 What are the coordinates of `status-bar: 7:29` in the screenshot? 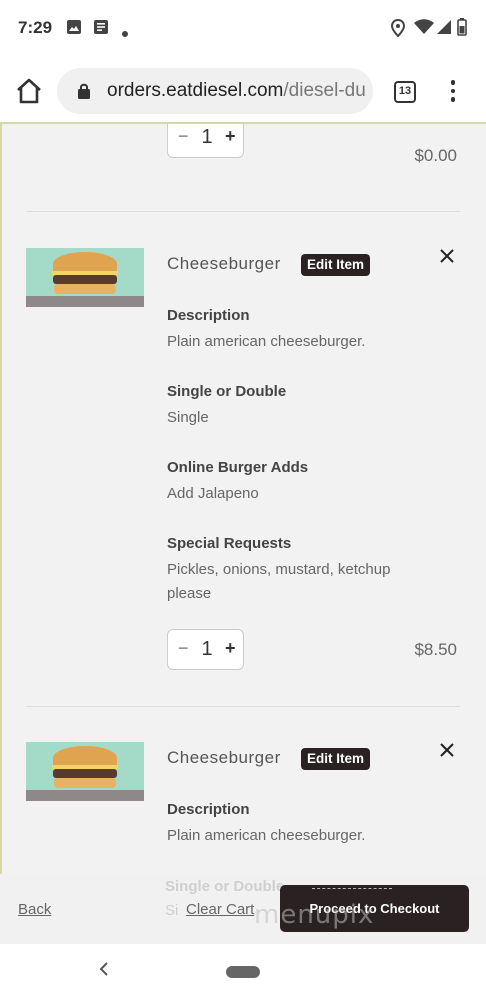 It's located at (243, 29).